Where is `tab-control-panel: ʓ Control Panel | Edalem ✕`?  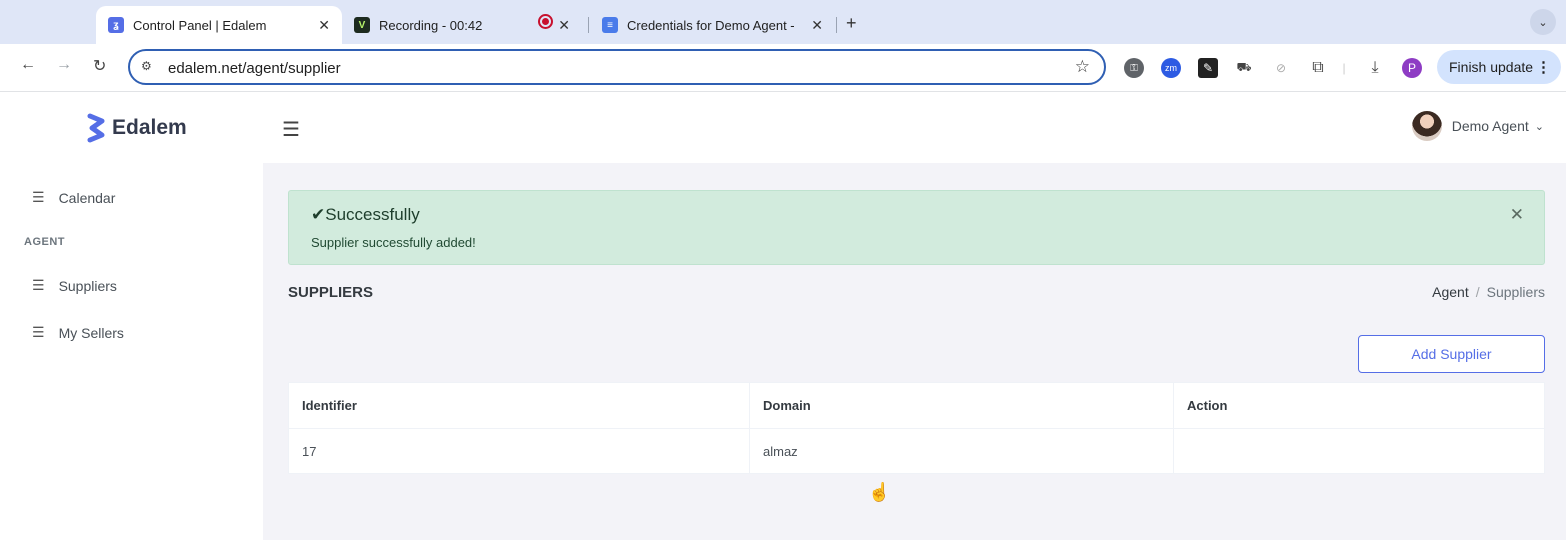
tab-control-panel: ʓ Control Panel | Edalem ✕ is located at coordinates (219, 25).